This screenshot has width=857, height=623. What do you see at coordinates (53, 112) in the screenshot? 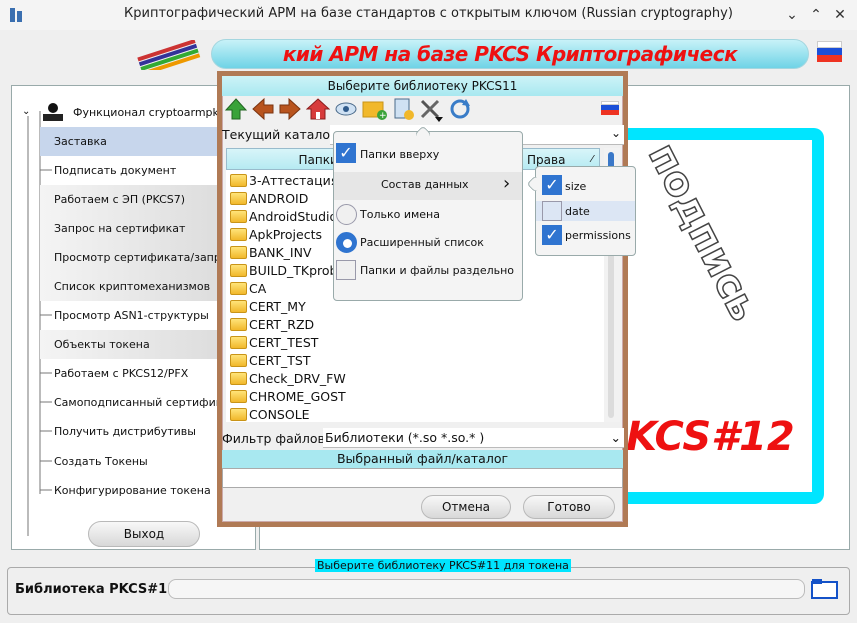
I see `user-icon` at bounding box center [53, 112].